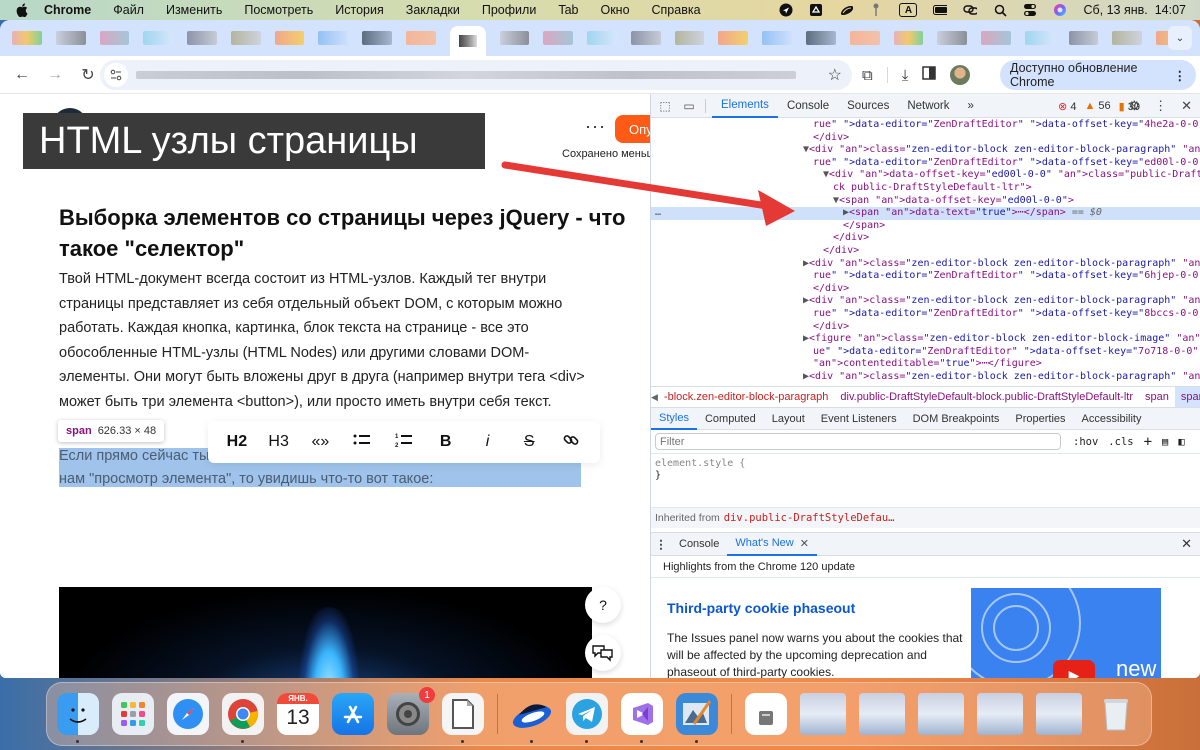 Image resolution: width=1200 pixels, height=750 pixels. What do you see at coordinates (970, 10) in the screenshot?
I see `link-icon` at bounding box center [970, 10].